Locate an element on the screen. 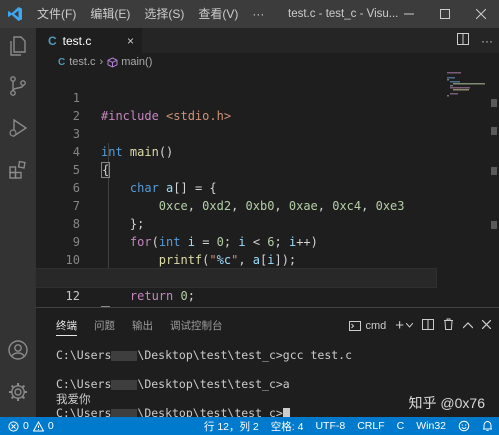 This screenshot has width=499, height=435. tab-debug-console: 调试控制台 is located at coordinates (196, 325).